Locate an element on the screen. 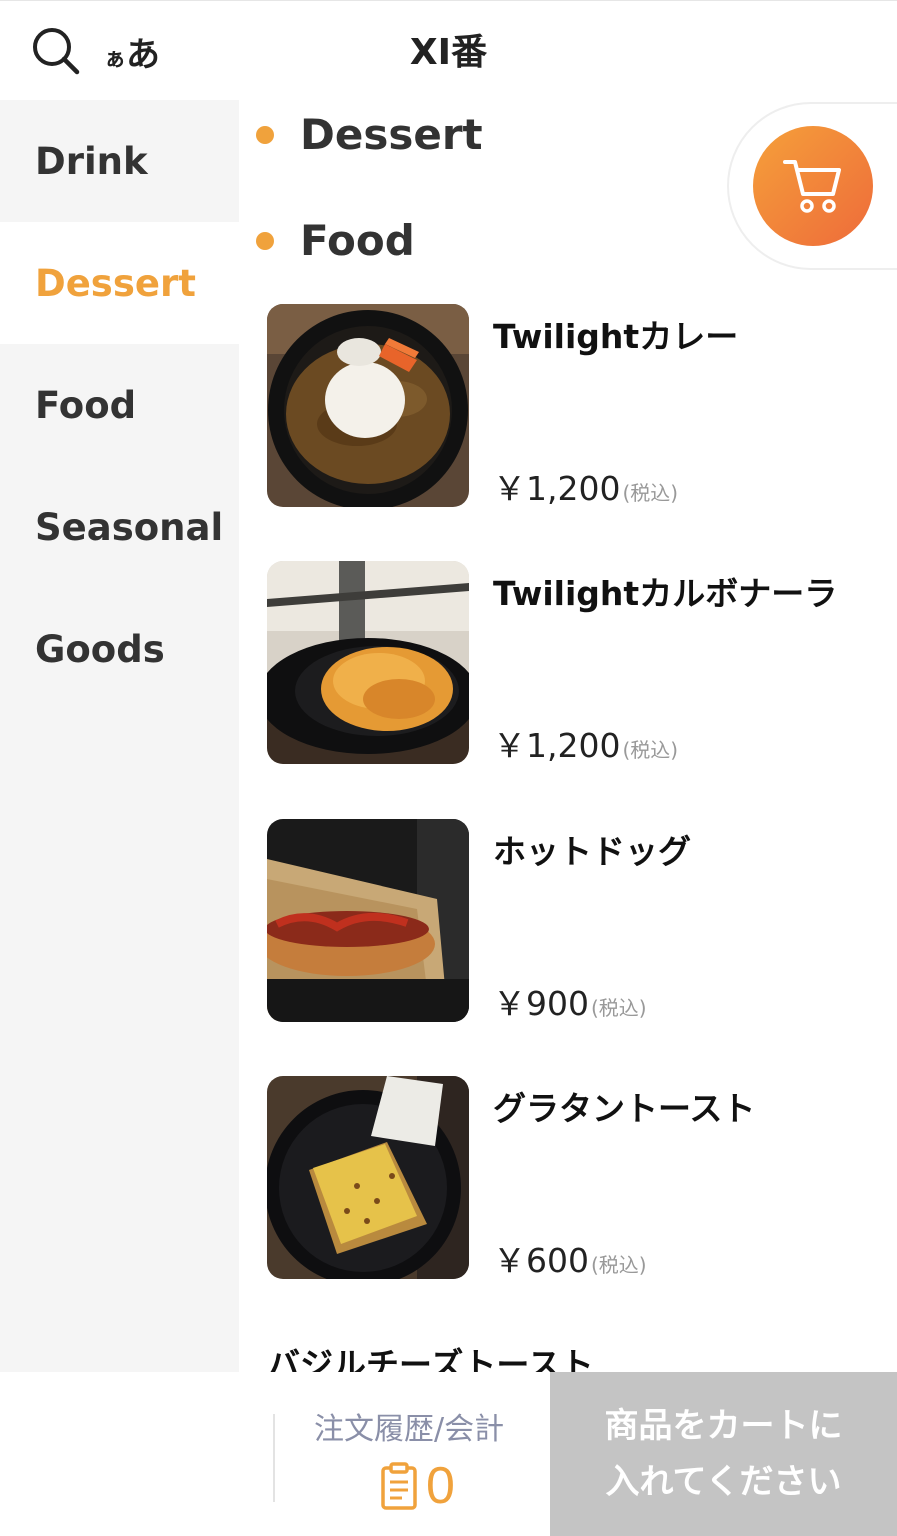  menu-item-price: ￥600 (税込) is located at coordinates (570, 1258).